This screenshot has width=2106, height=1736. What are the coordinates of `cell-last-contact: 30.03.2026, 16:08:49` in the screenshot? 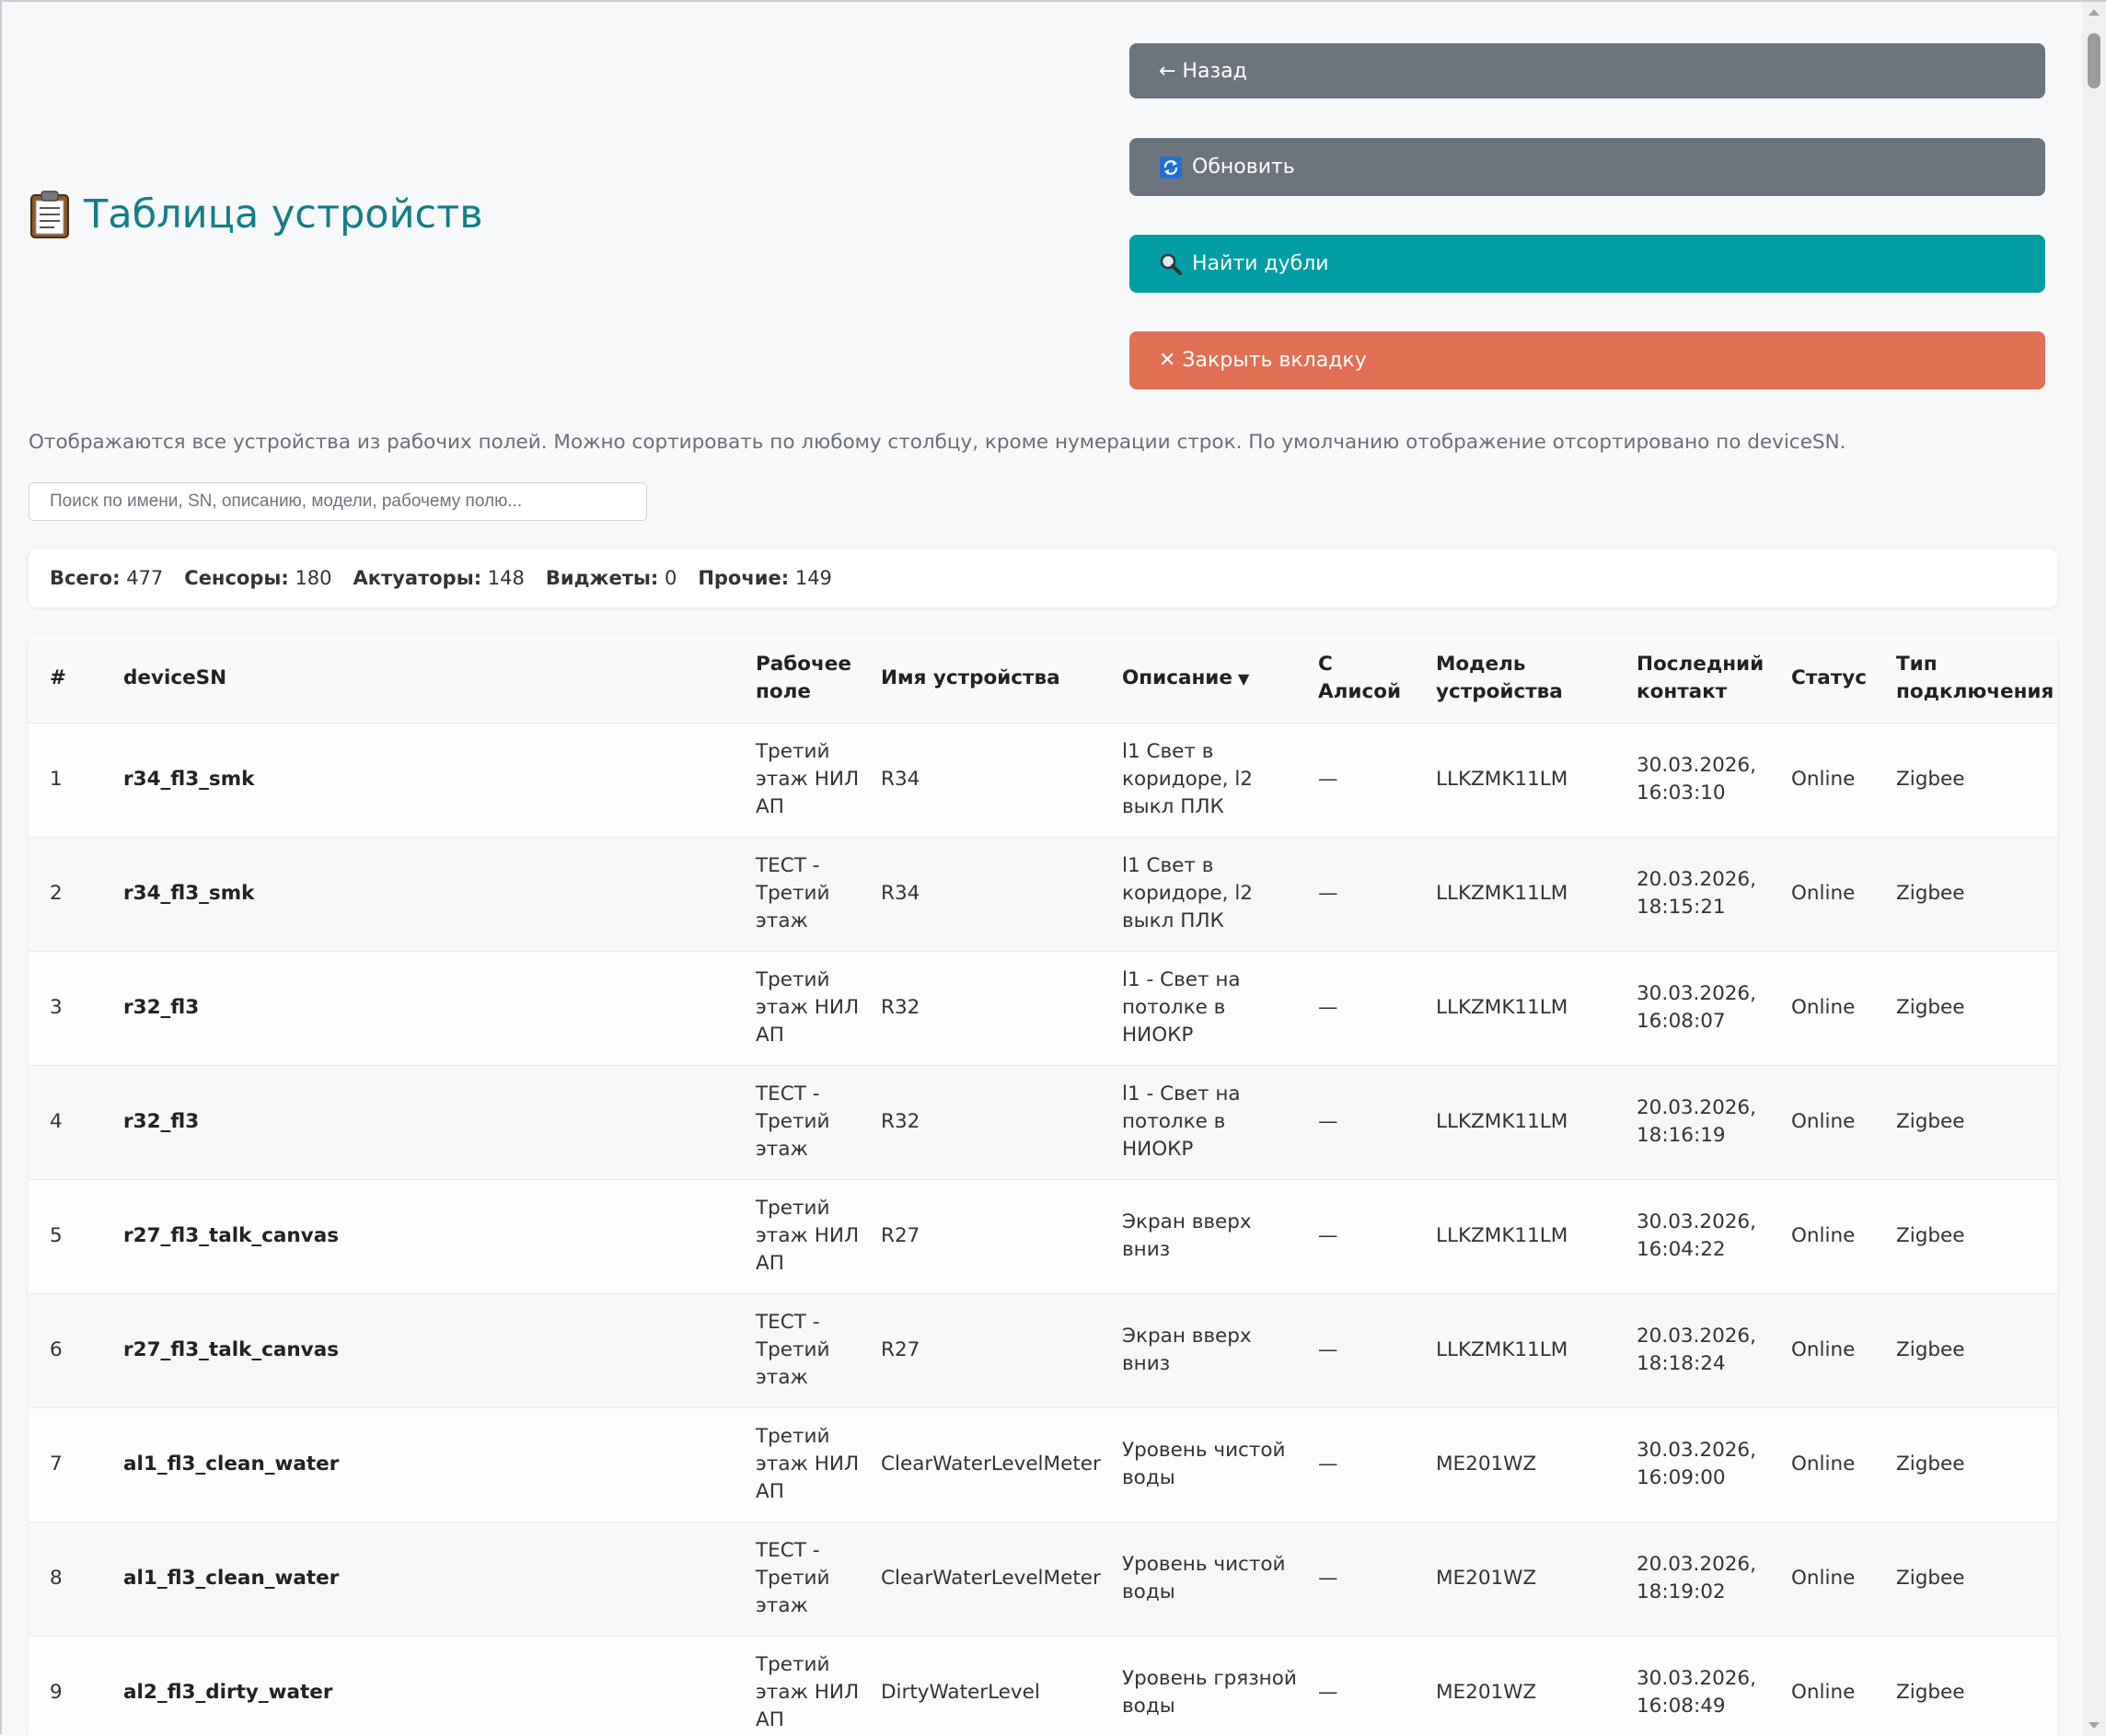 It's located at (1692, 1686).